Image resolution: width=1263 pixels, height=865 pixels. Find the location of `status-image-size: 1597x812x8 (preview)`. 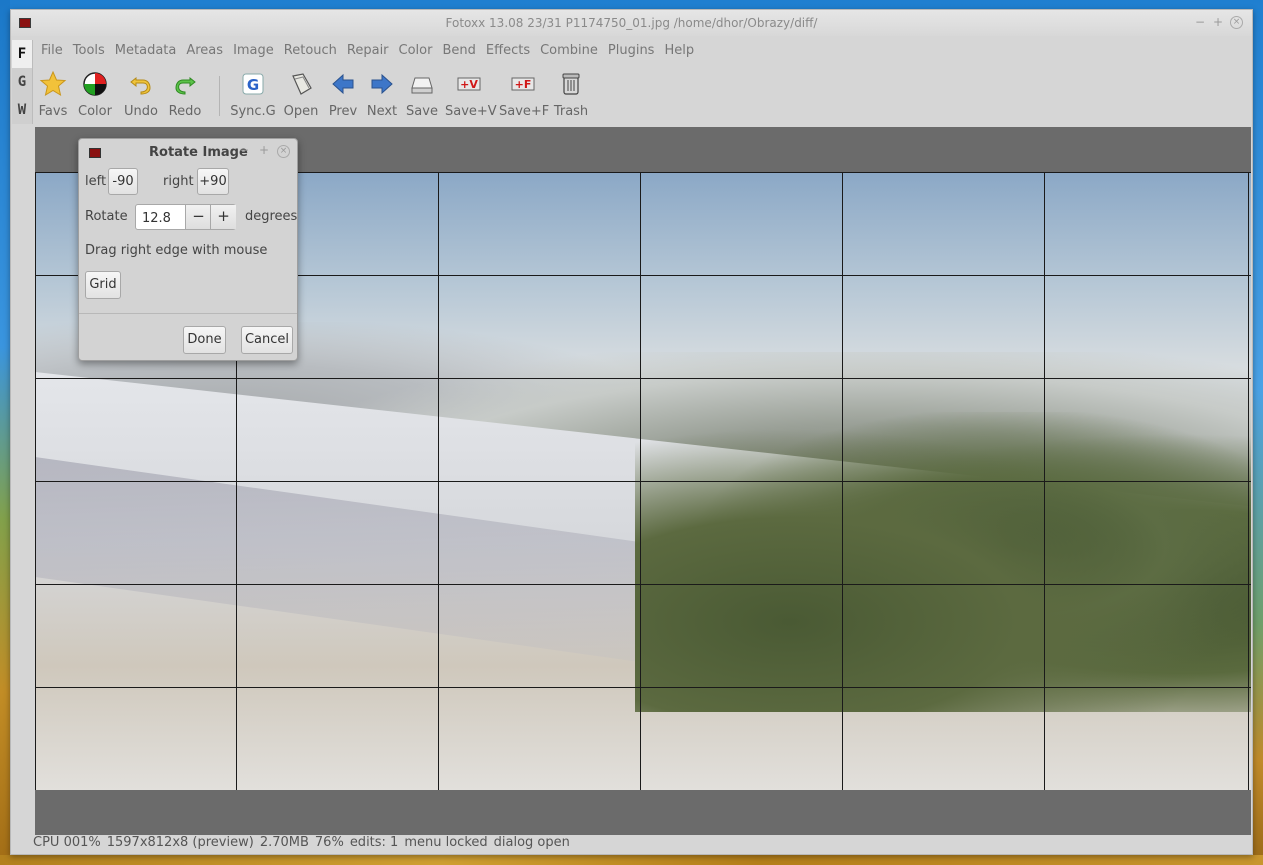

status-image-size: 1597x812x8 (preview) is located at coordinates (180, 842).